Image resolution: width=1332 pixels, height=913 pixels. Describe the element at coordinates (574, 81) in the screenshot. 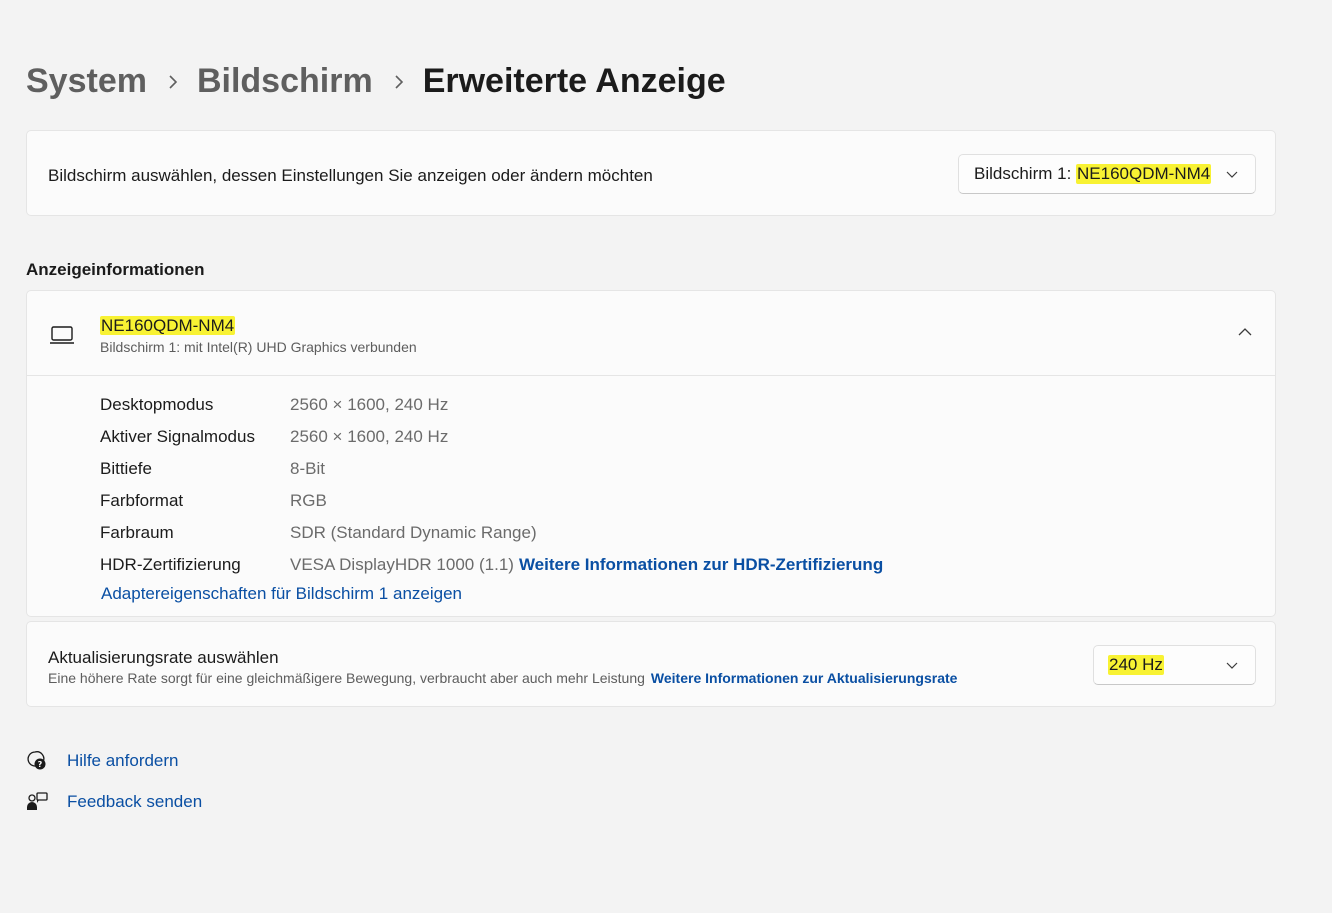

I see `page-title: Erweiterte Anzeige` at that location.